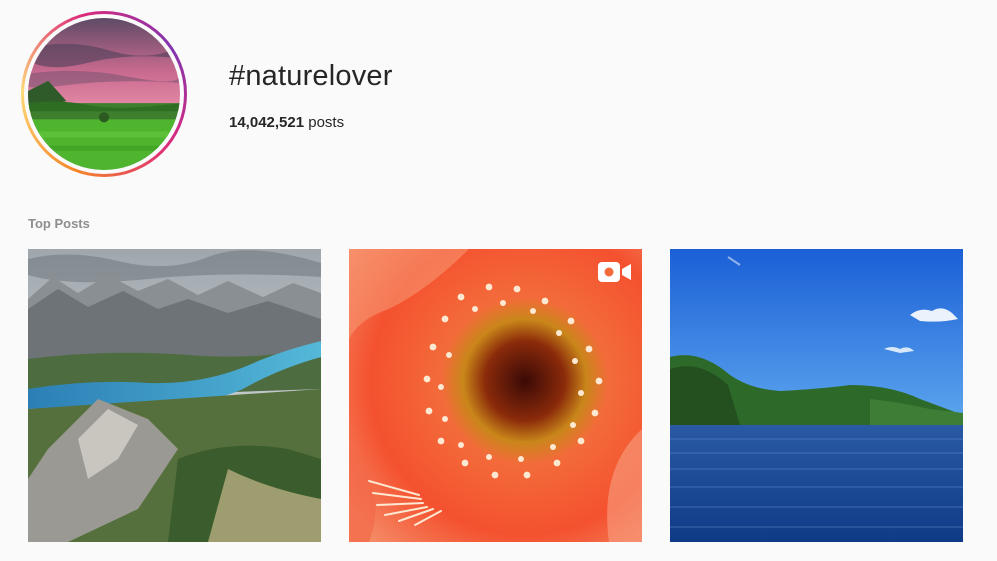 The height and width of the screenshot is (561, 997). What do you see at coordinates (615, 272) in the screenshot?
I see `video-icon` at bounding box center [615, 272].